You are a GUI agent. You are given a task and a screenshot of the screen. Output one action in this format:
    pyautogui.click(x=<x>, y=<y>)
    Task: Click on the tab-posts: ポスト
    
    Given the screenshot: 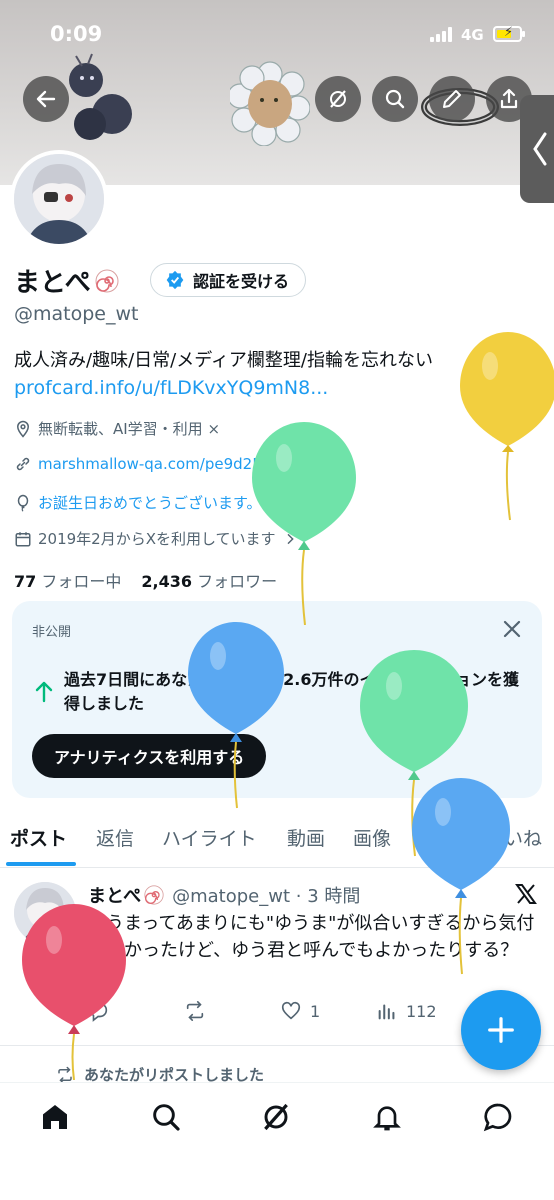 What is the action you would take?
    pyautogui.click(x=38, y=837)
    